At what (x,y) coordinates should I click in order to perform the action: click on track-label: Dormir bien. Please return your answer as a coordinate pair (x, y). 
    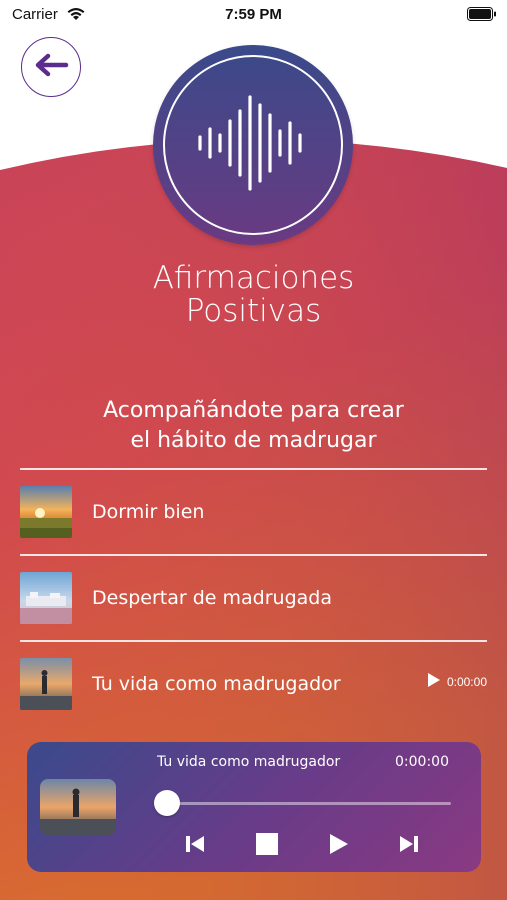
    Looking at the image, I should click on (148, 512).